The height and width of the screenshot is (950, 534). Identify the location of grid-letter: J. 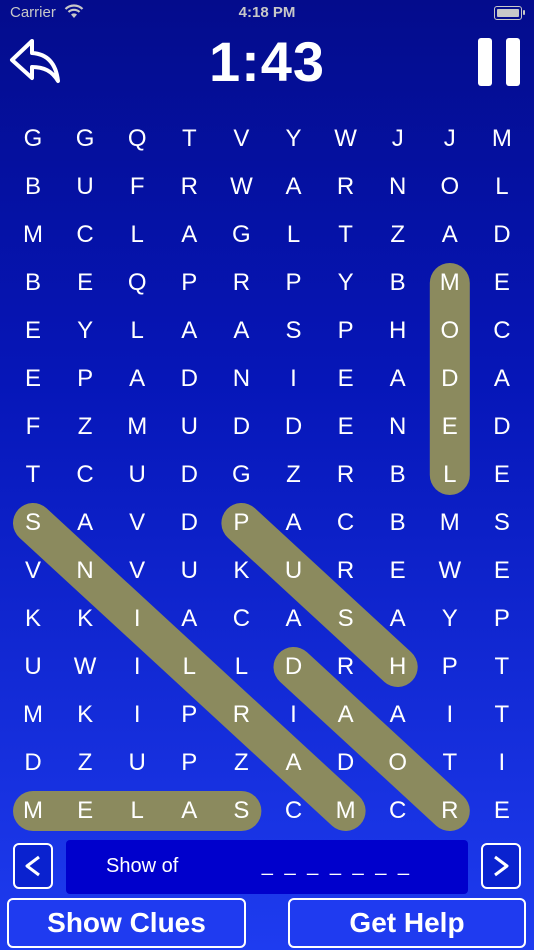
(398, 139).